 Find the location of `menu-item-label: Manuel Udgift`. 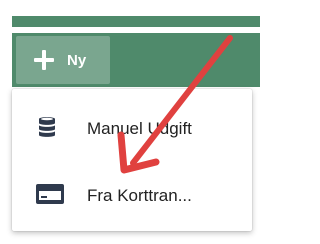

menu-item-label: Manuel Udgift is located at coordinates (139, 128).